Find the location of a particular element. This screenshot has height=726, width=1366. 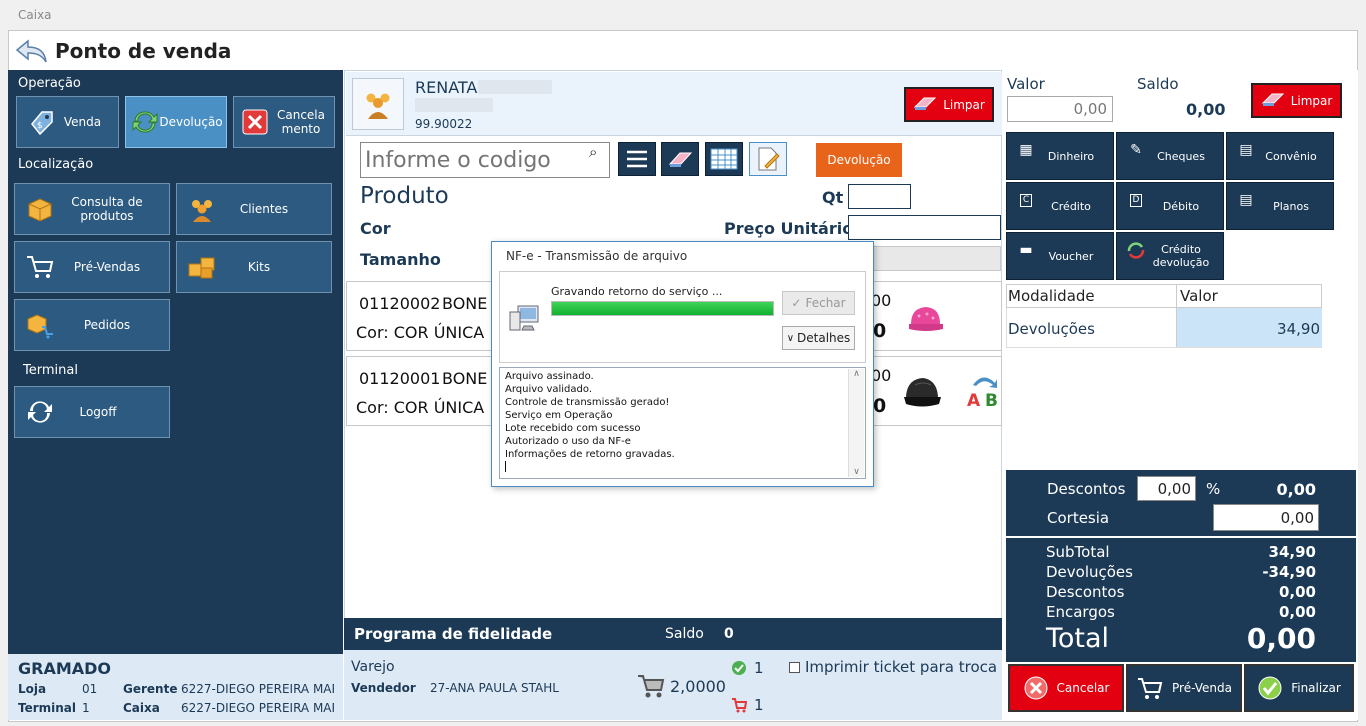

text-cursor is located at coordinates (505, 466).